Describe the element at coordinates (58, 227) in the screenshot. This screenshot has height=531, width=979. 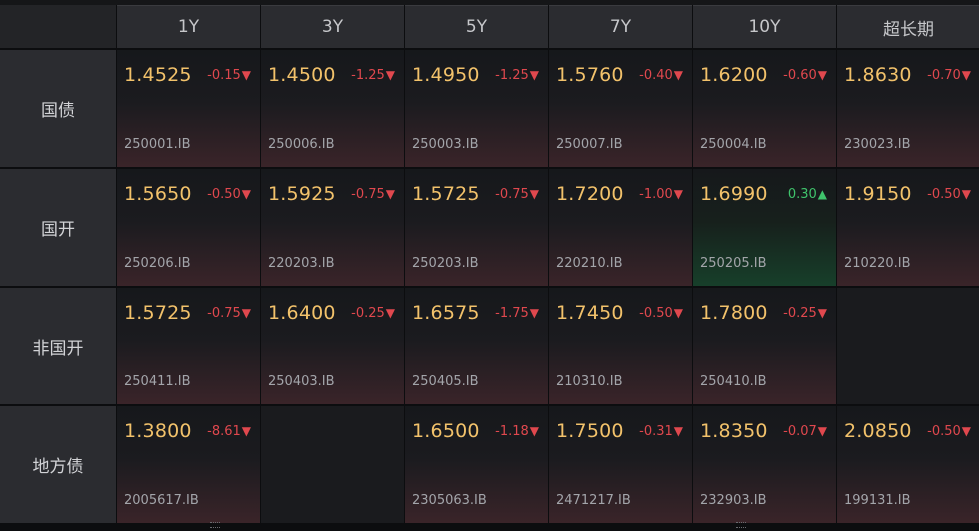
I see `row-header: 国开` at that location.